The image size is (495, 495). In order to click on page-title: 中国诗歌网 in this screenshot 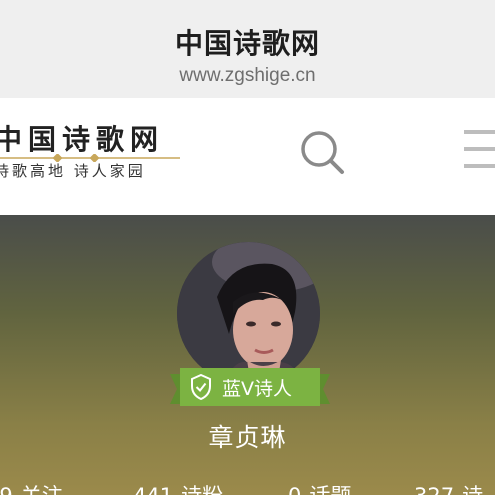, I will do `click(247, 43)`.